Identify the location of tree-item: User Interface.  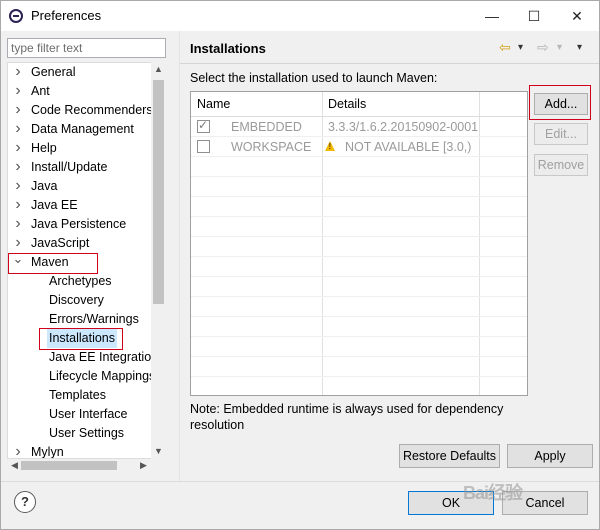
(86, 414).